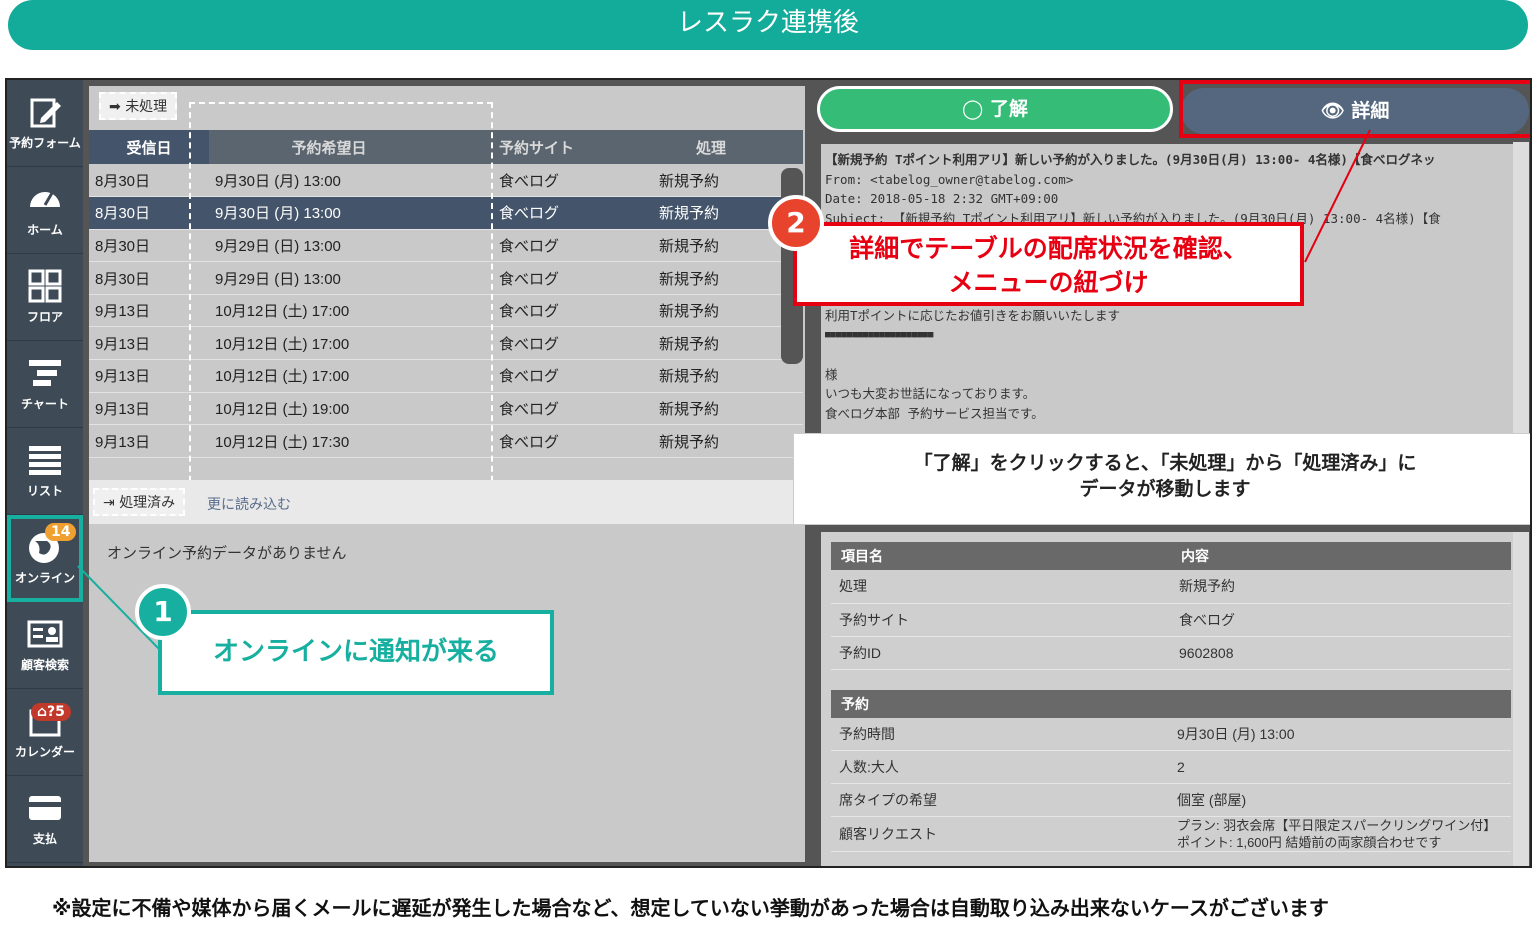  Describe the element at coordinates (1048, 264) in the screenshot. I see `callout-detail-check: 詳細でテーブルの配席状況を確認、 メニューの紐づけ` at that location.